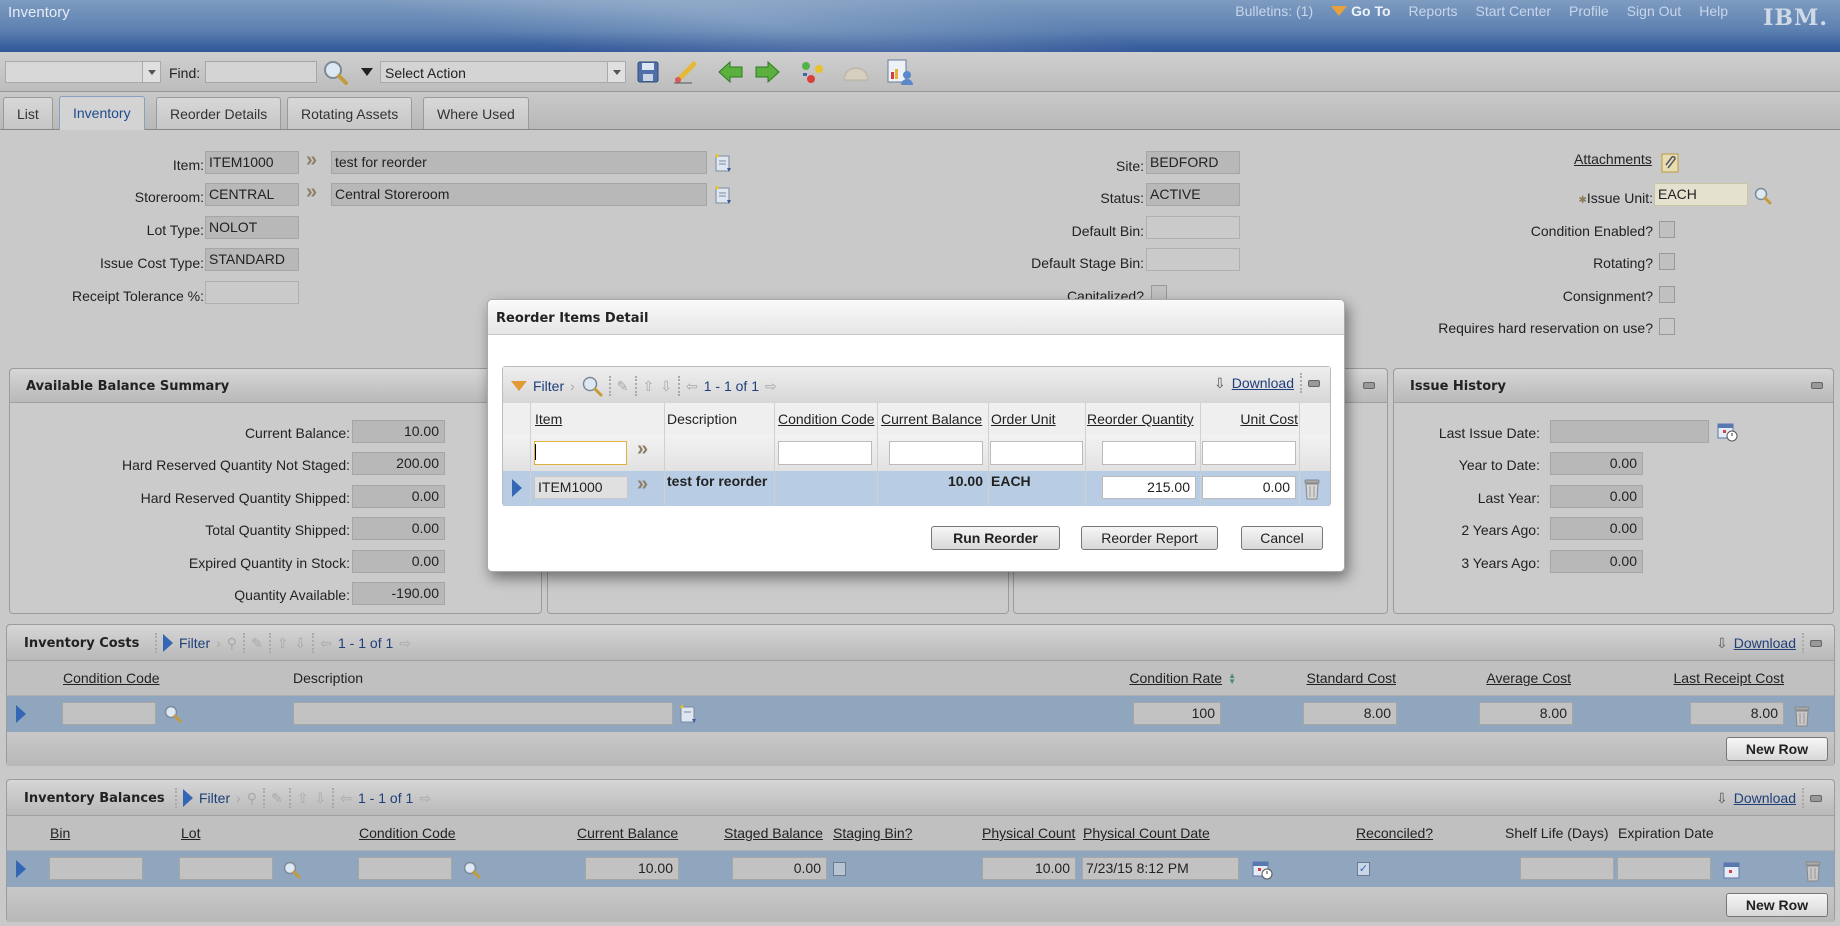  Describe the element at coordinates (350, 113) in the screenshot. I see `tab-rotating-assets: Rotating Assets` at that location.